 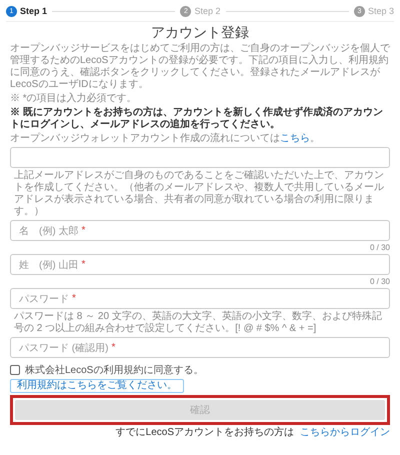 What do you see at coordinates (200, 32) in the screenshot?
I see `page-title: アカウント登録` at bounding box center [200, 32].